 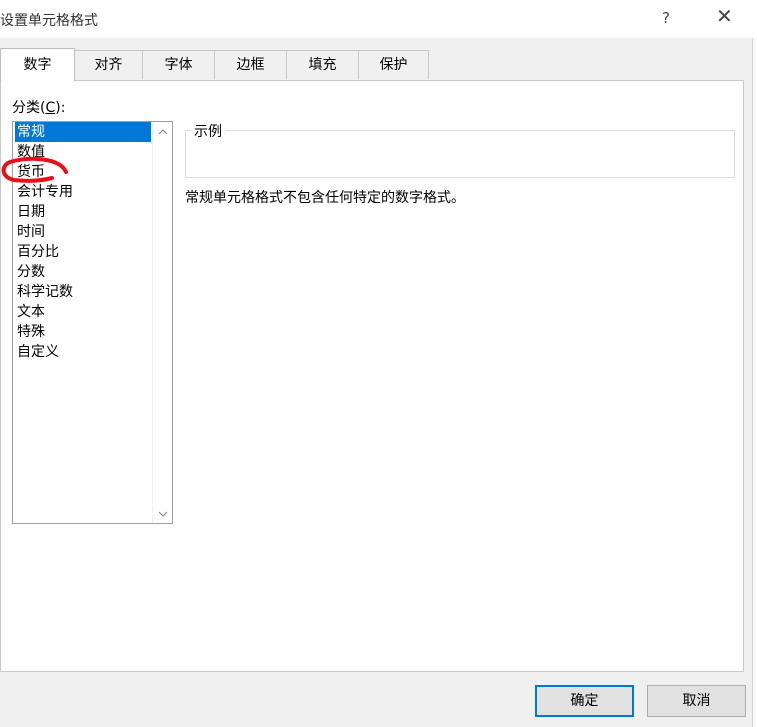 I want to click on close-icon: ✕, so click(x=724, y=16).